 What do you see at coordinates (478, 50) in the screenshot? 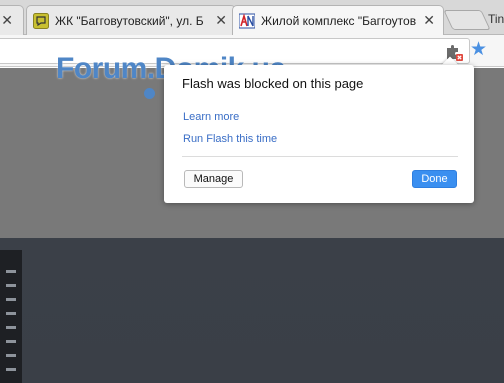
I see `bookmark-star-icon: ★` at bounding box center [478, 50].